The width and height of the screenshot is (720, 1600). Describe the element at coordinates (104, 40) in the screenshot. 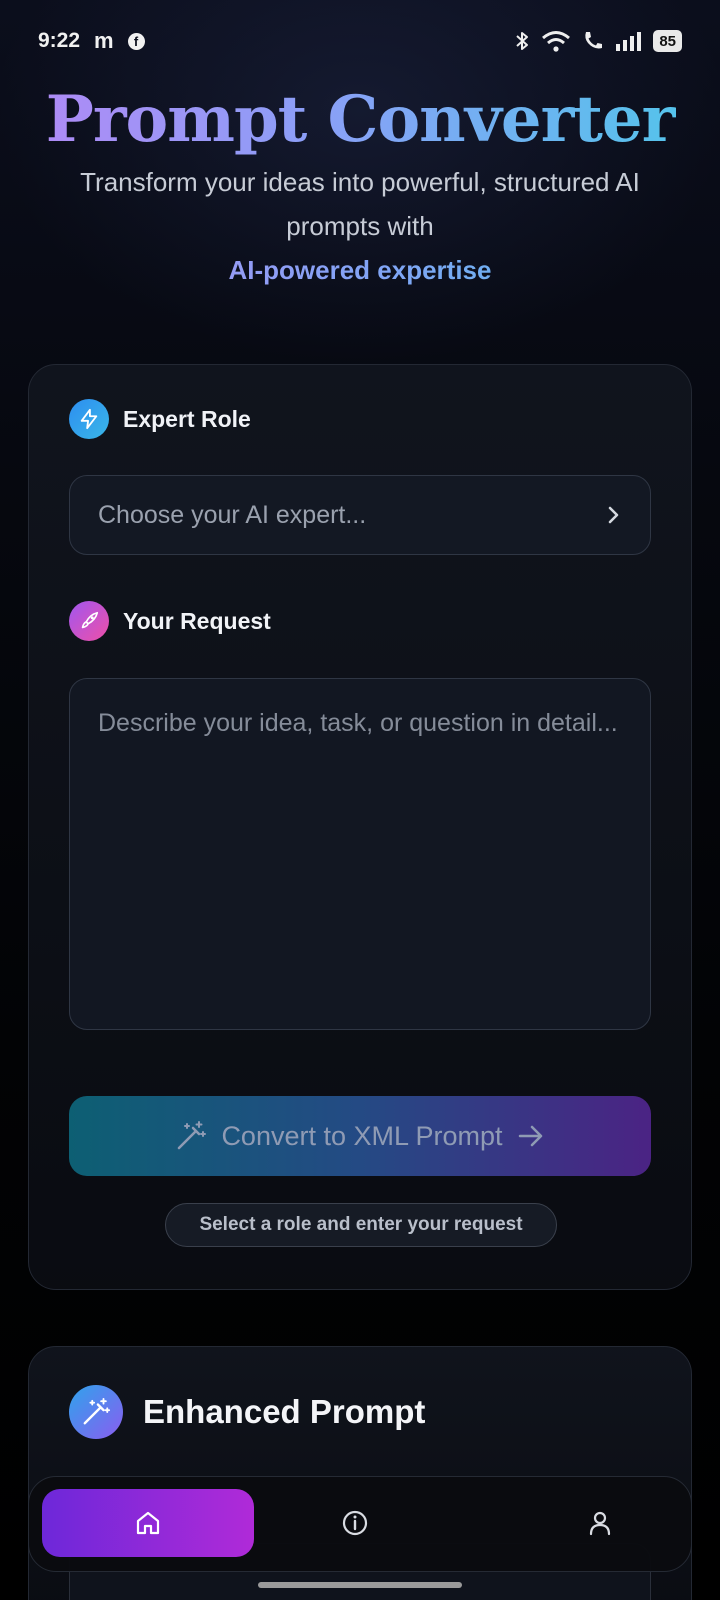

I see `notification-app-m-icon: m` at that location.